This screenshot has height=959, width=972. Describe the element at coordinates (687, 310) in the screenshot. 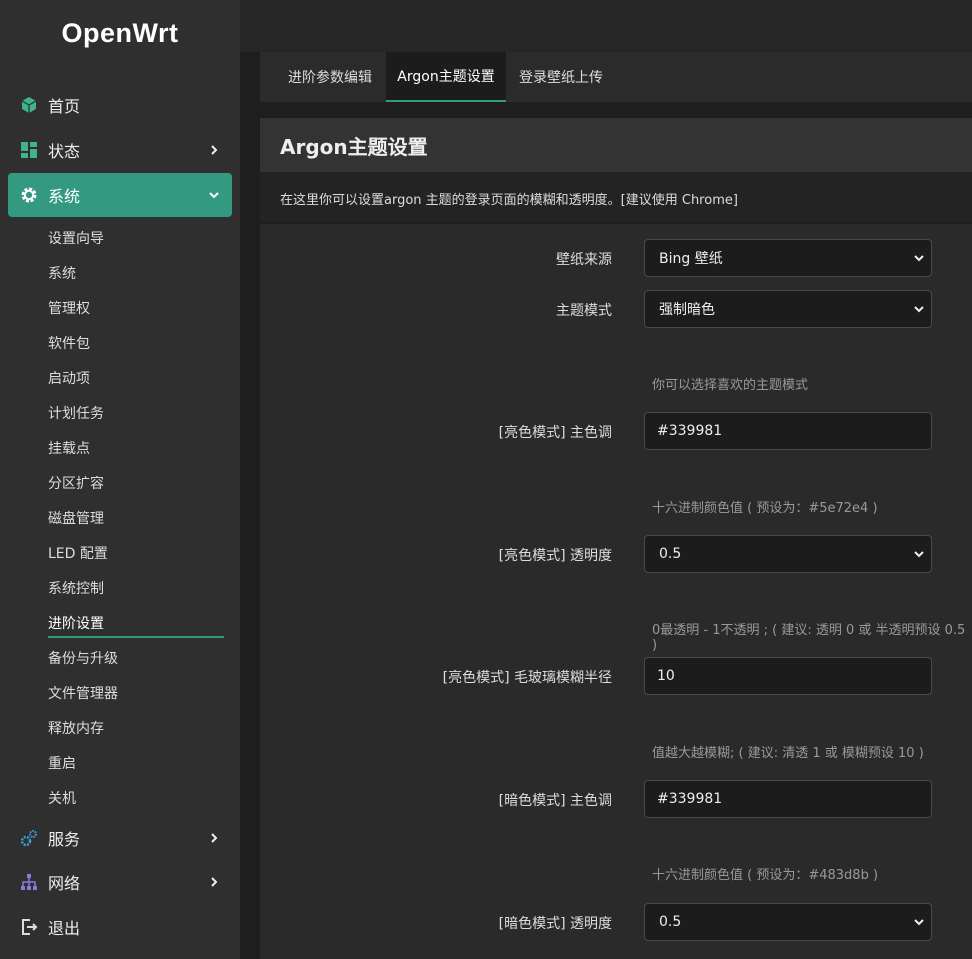

I see `theme-mode-value: 强制暗色` at that location.